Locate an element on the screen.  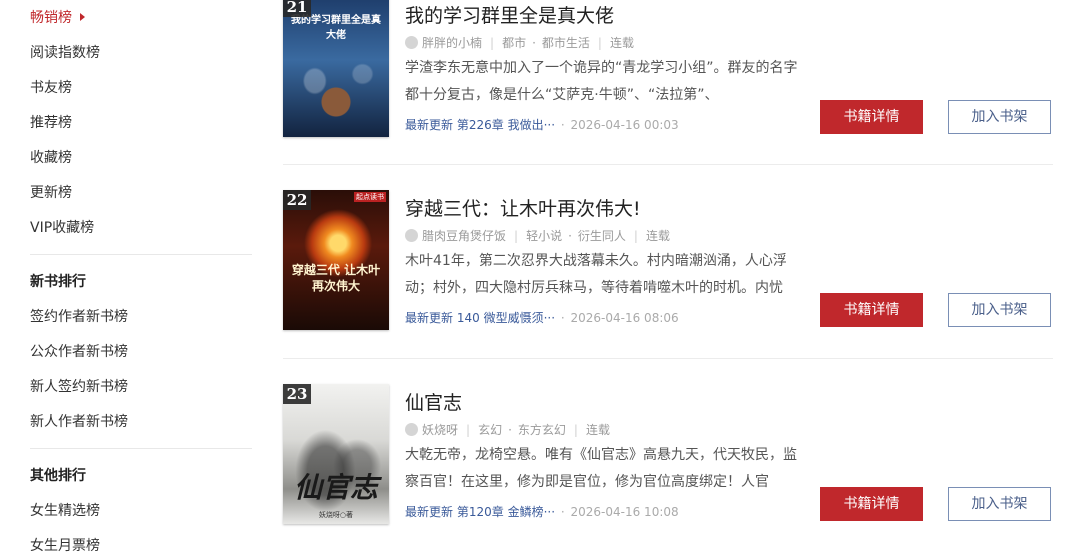
latest-update-time: 2026-04-16 08:06 is located at coordinates (624, 318).